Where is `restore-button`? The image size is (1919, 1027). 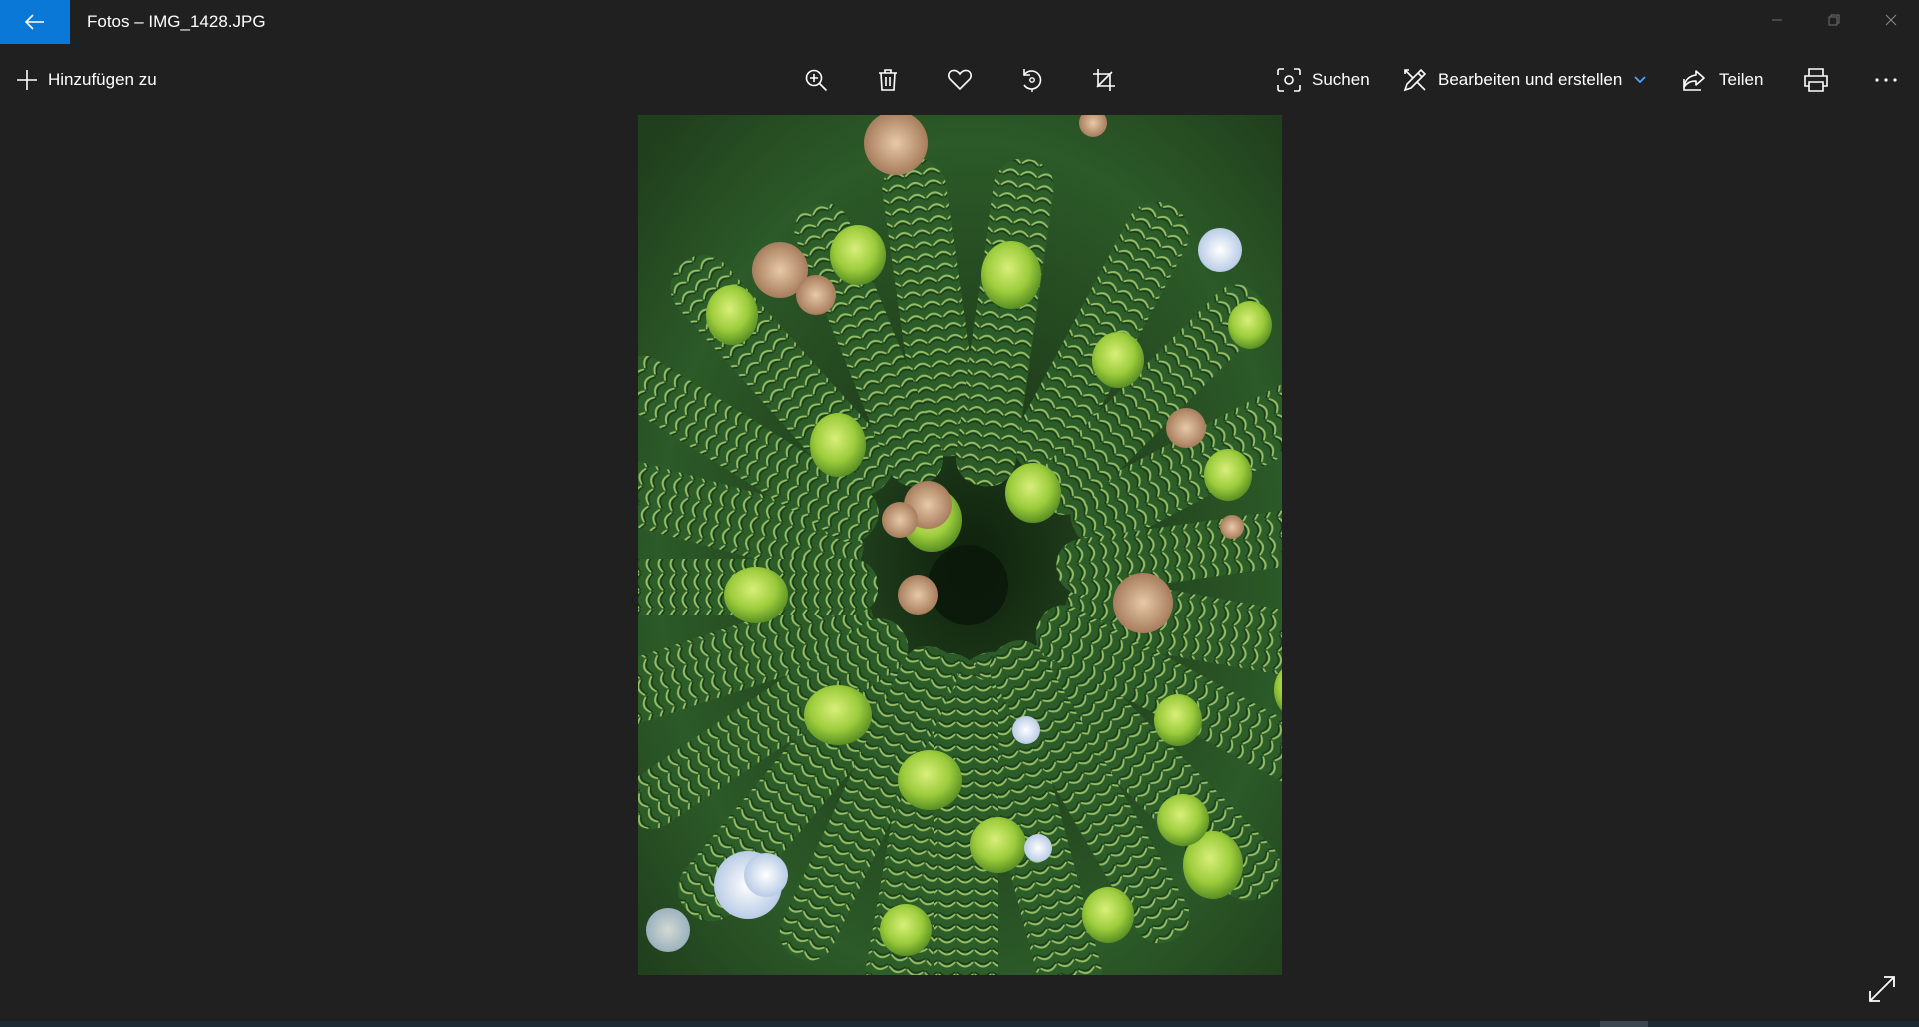 restore-button is located at coordinates (1833, 20).